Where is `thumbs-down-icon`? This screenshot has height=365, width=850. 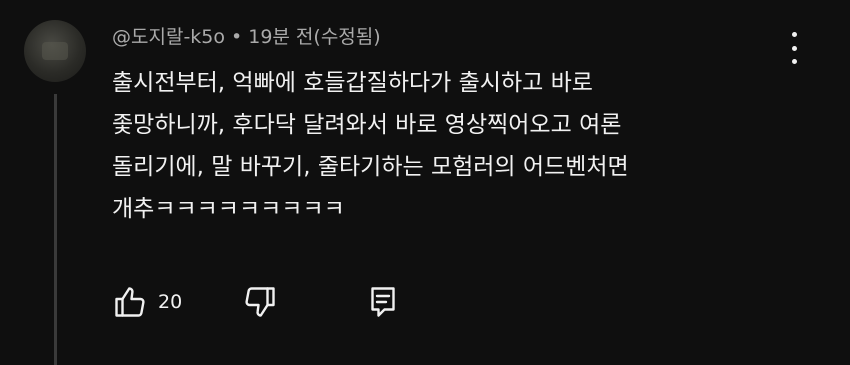 thumbs-down-icon is located at coordinates (260, 302).